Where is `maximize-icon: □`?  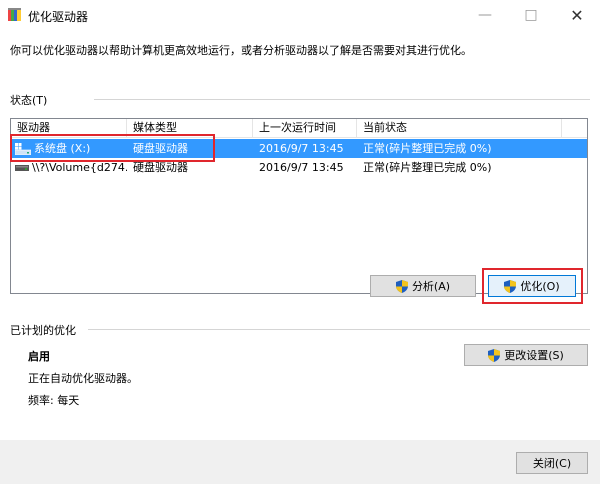 maximize-icon: □ is located at coordinates (531, 15).